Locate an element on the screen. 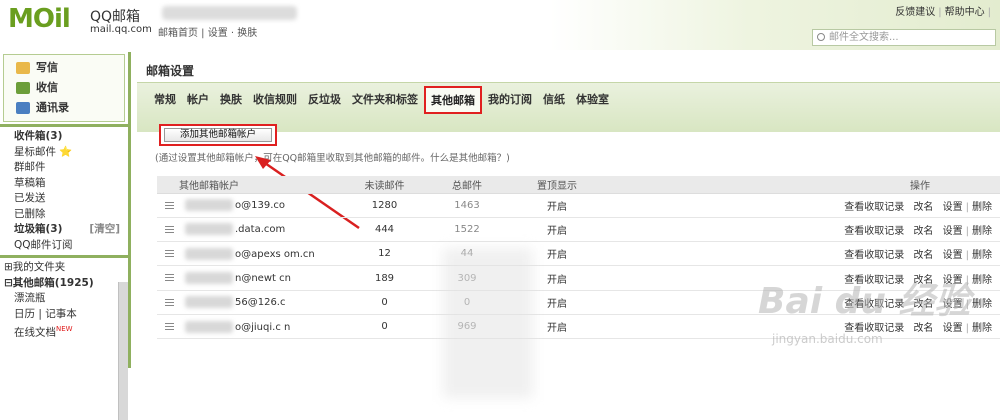 The height and width of the screenshot is (420, 1000). receive-button: 收信 is located at coordinates (64, 88).